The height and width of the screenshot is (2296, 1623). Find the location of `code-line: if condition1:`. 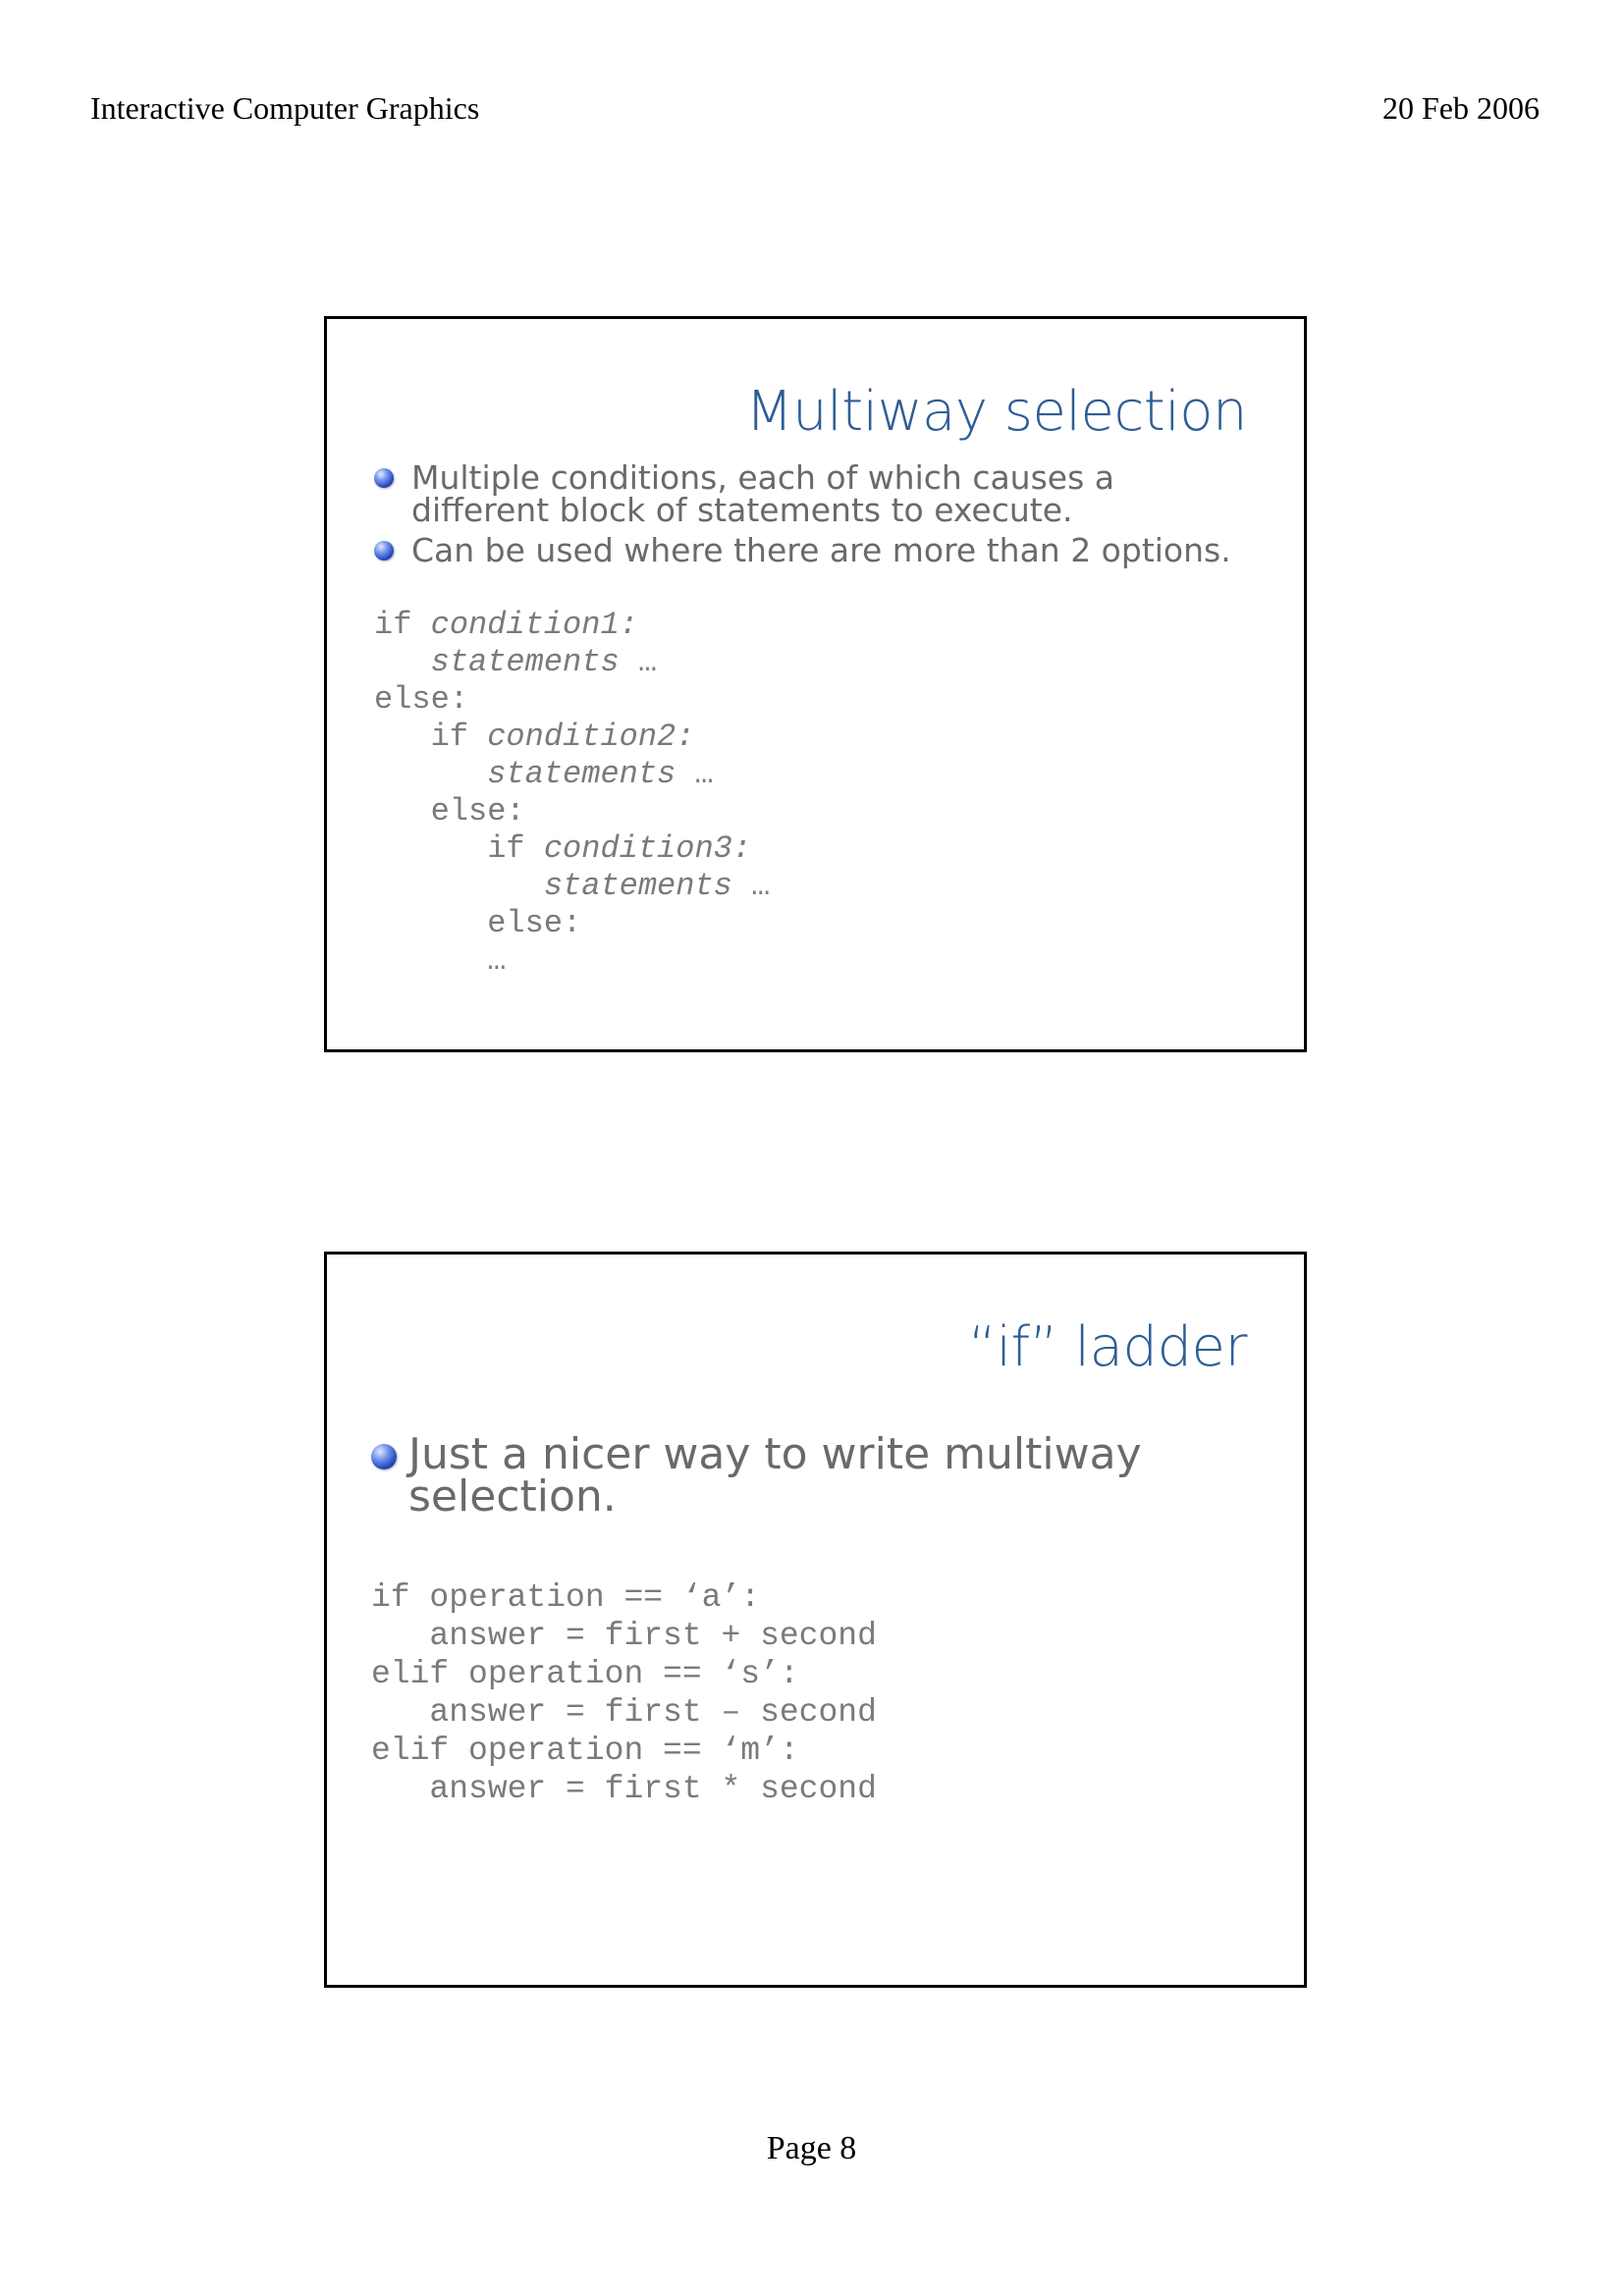

code-line: if condition1: is located at coordinates (572, 625).